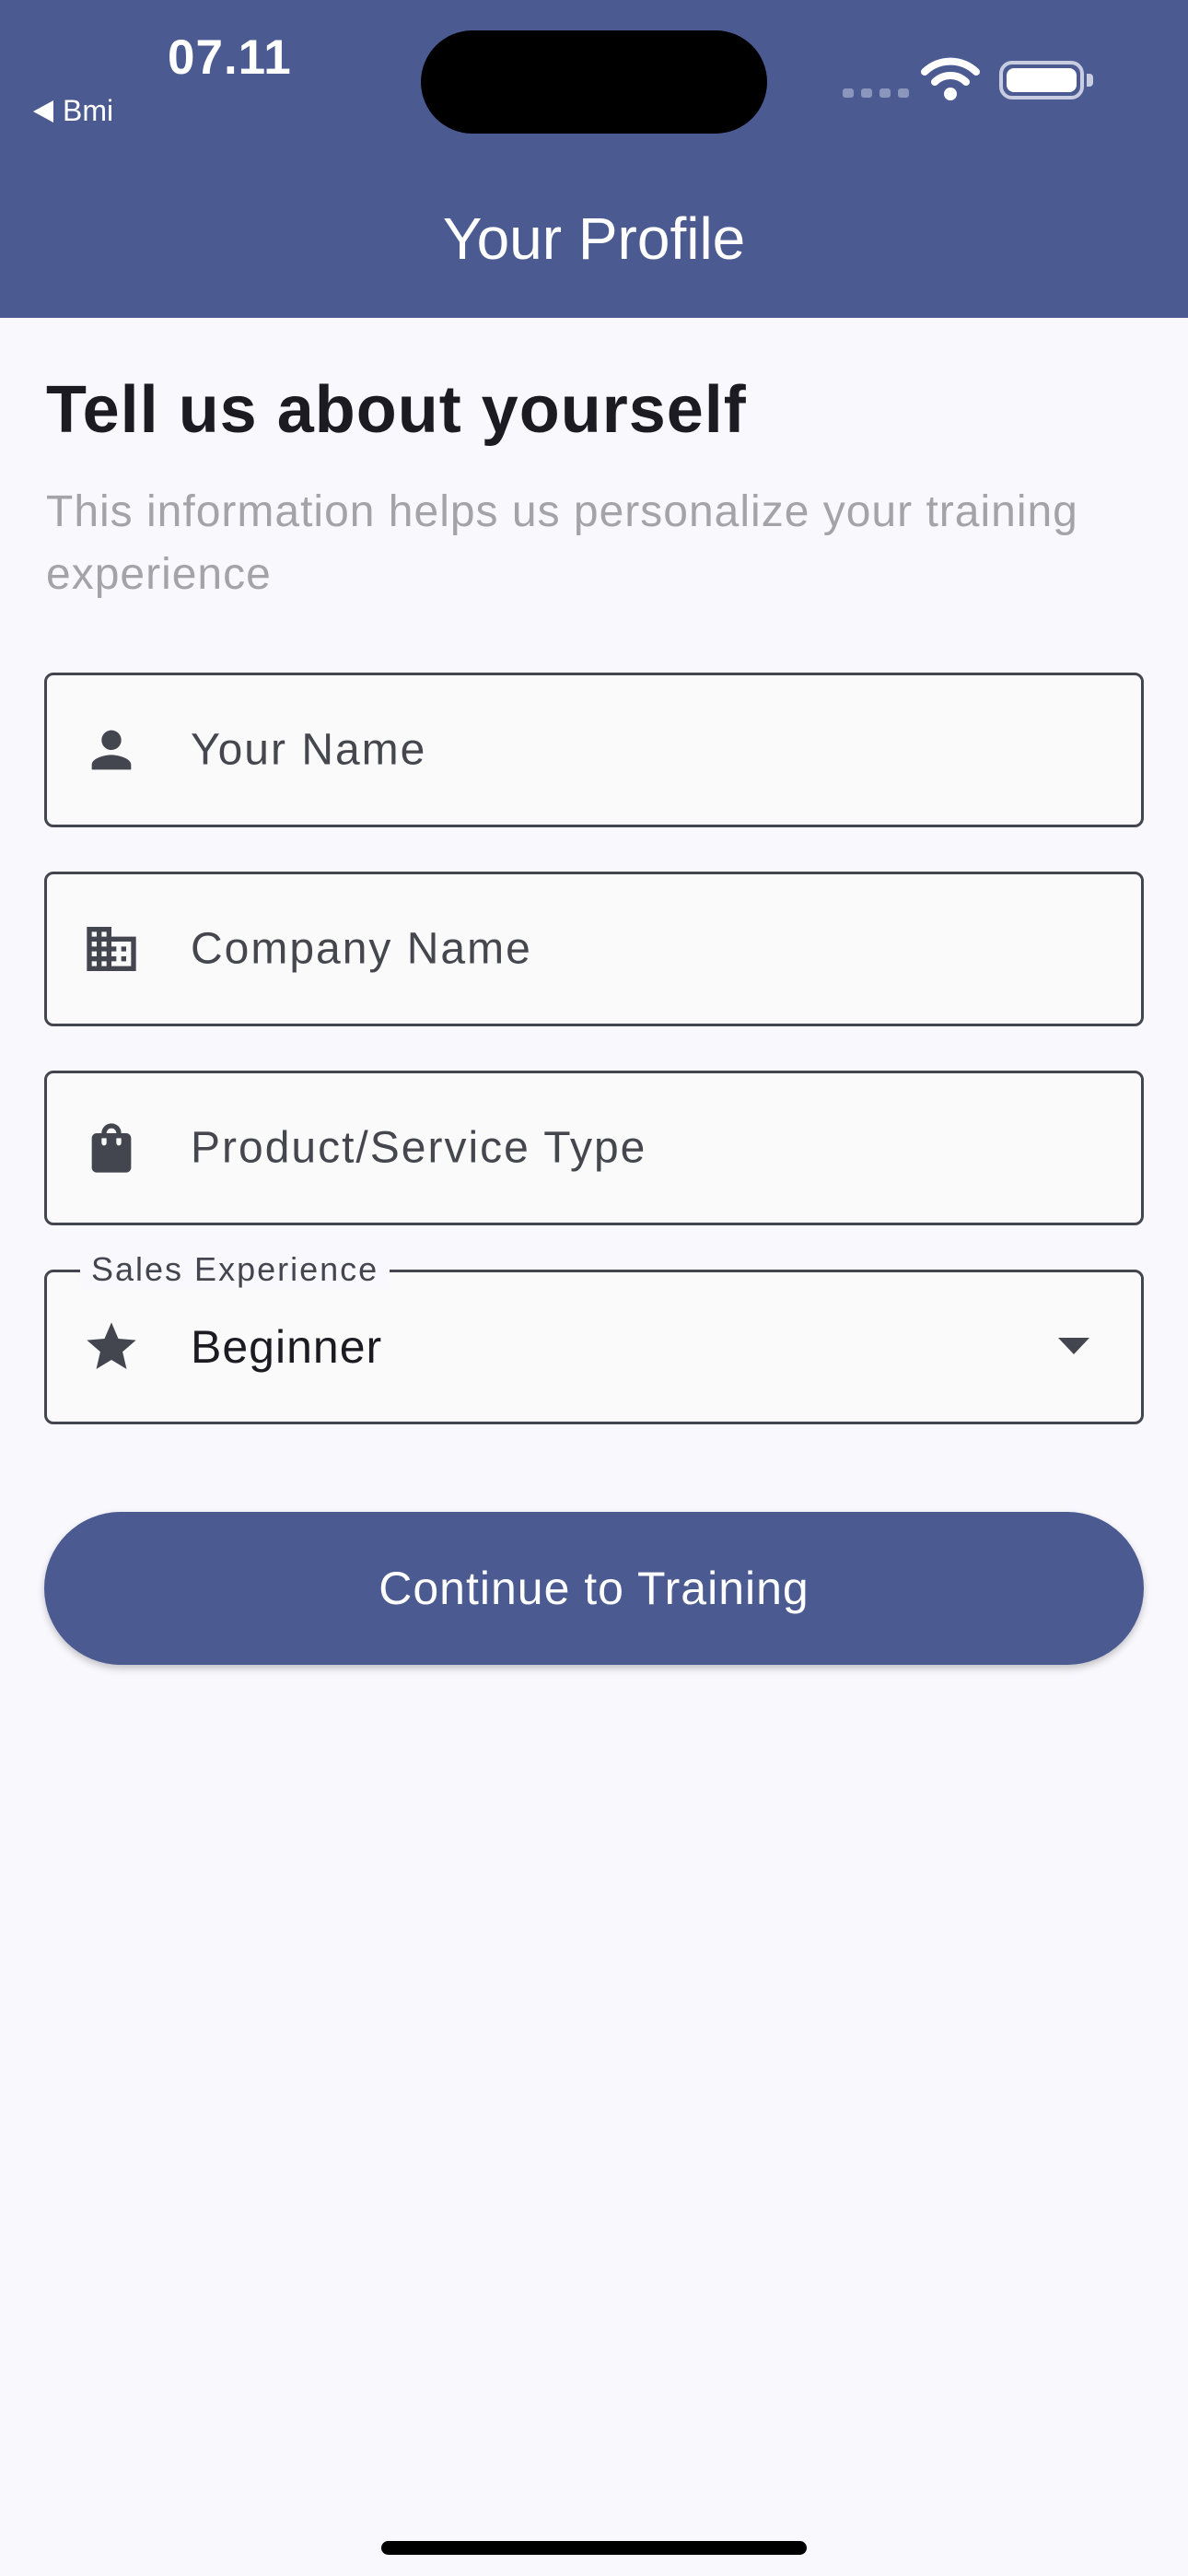  I want to click on sales-experience-value: Beginner, so click(287, 1347).